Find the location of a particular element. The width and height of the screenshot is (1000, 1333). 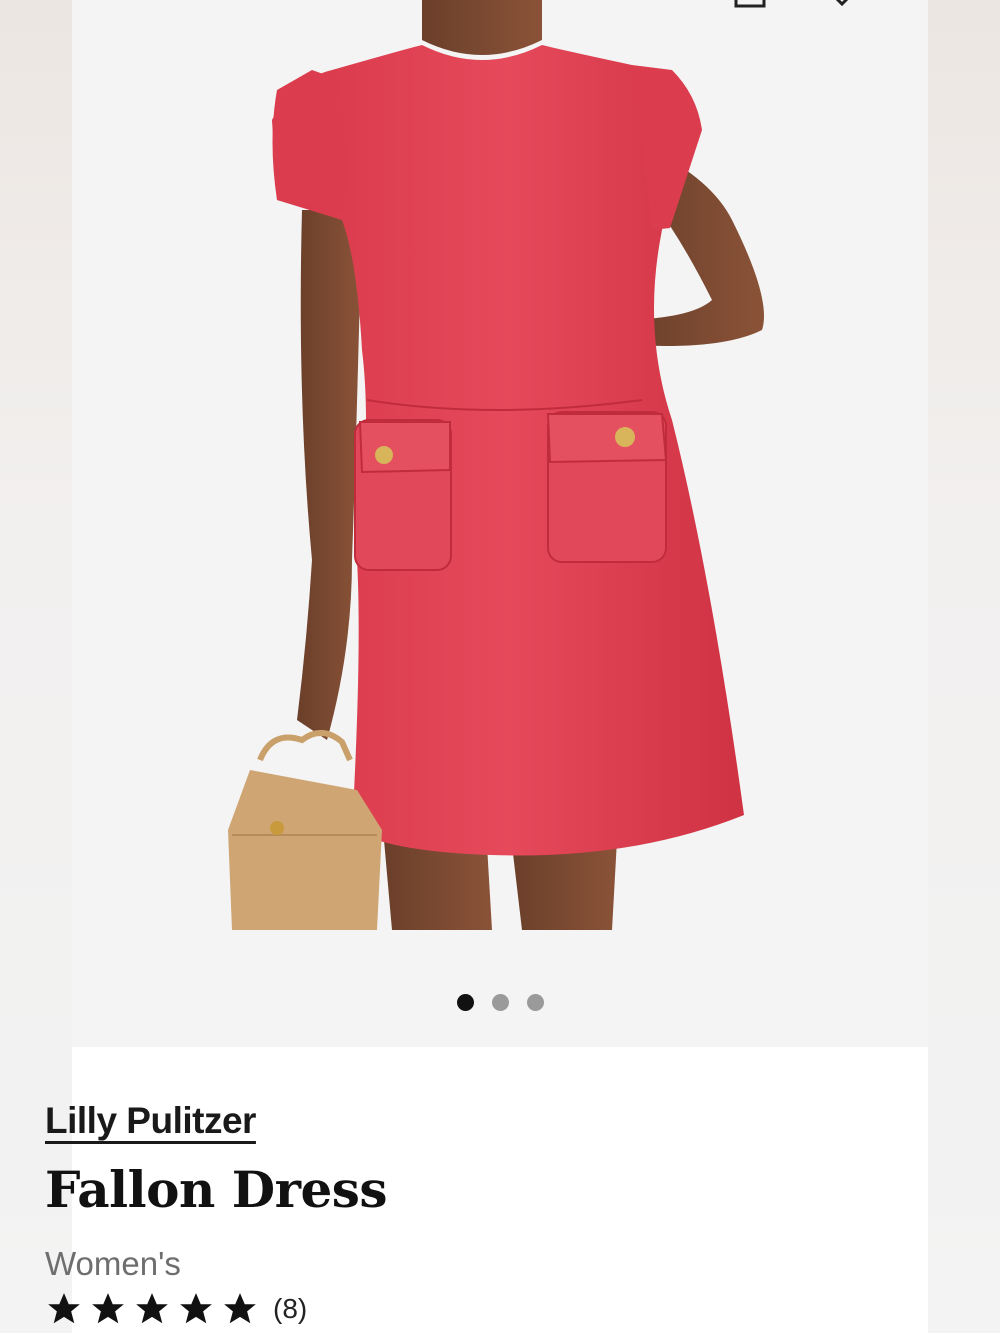

carousel-pagination is located at coordinates (500, 1002).